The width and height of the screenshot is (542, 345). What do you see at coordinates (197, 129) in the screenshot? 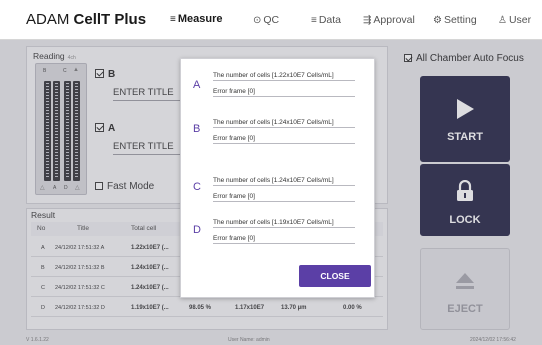
I see `chamber-label-b: B` at bounding box center [197, 129].